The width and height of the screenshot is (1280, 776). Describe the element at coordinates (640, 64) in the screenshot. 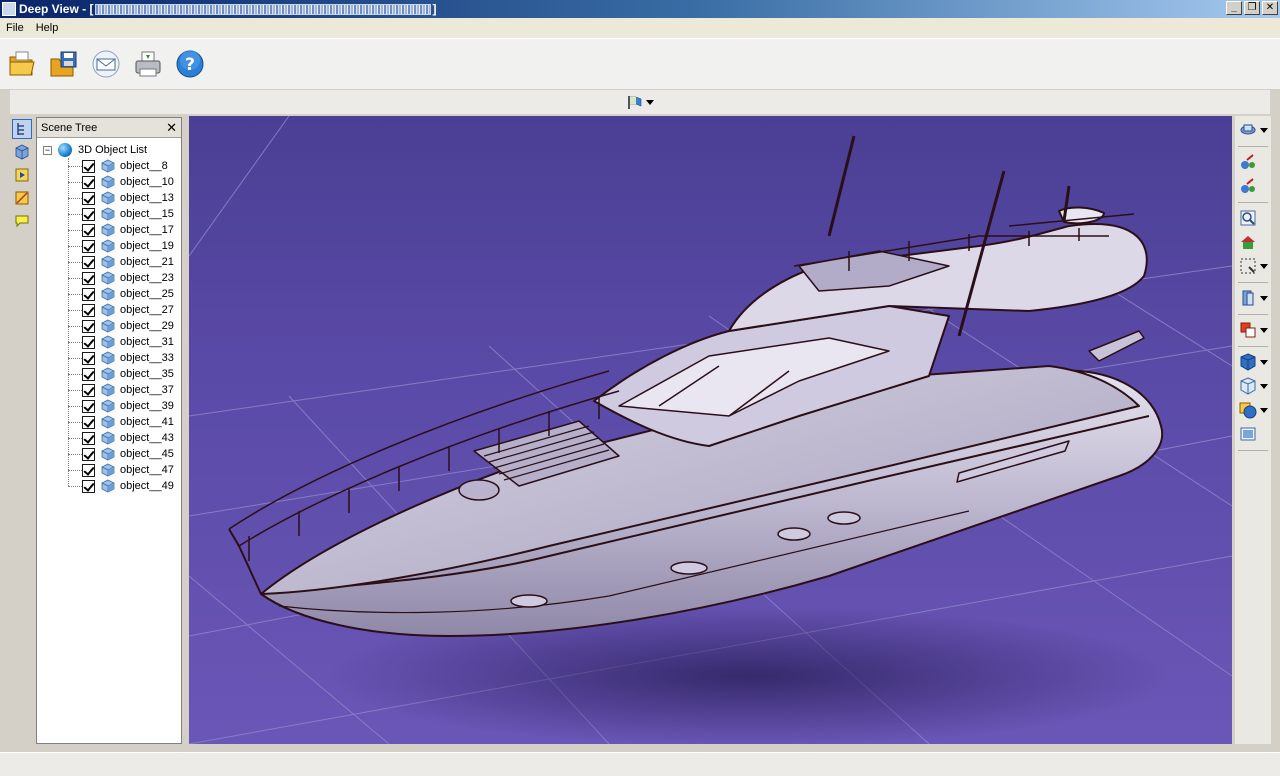

I see `main-toolbar: ?` at that location.